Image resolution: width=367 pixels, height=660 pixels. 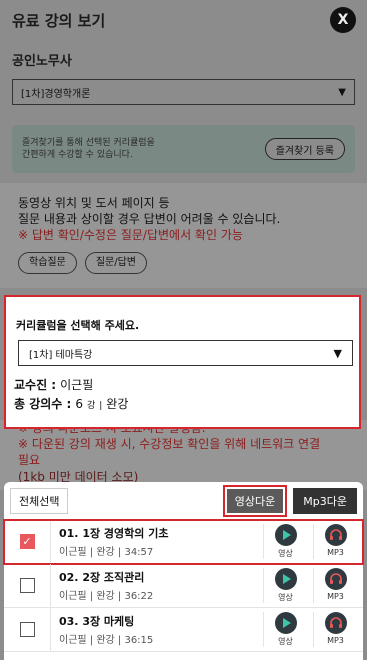 What do you see at coordinates (106, 552) in the screenshot?
I see `lecture-meta: 이근필 | 완강 | 34:57` at bounding box center [106, 552].